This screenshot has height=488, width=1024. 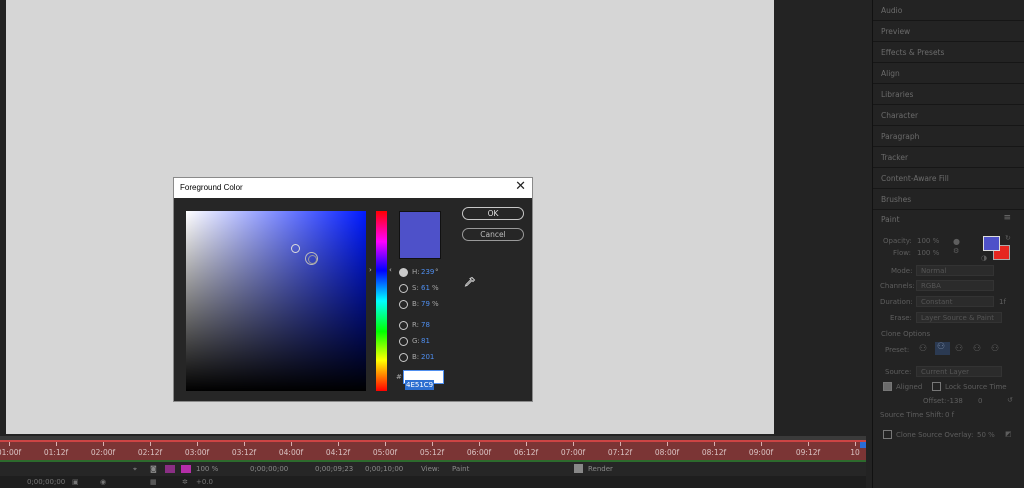 What do you see at coordinates (905, 334) in the screenshot?
I see `clone-options-header: Clone Options` at bounding box center [905, 334].